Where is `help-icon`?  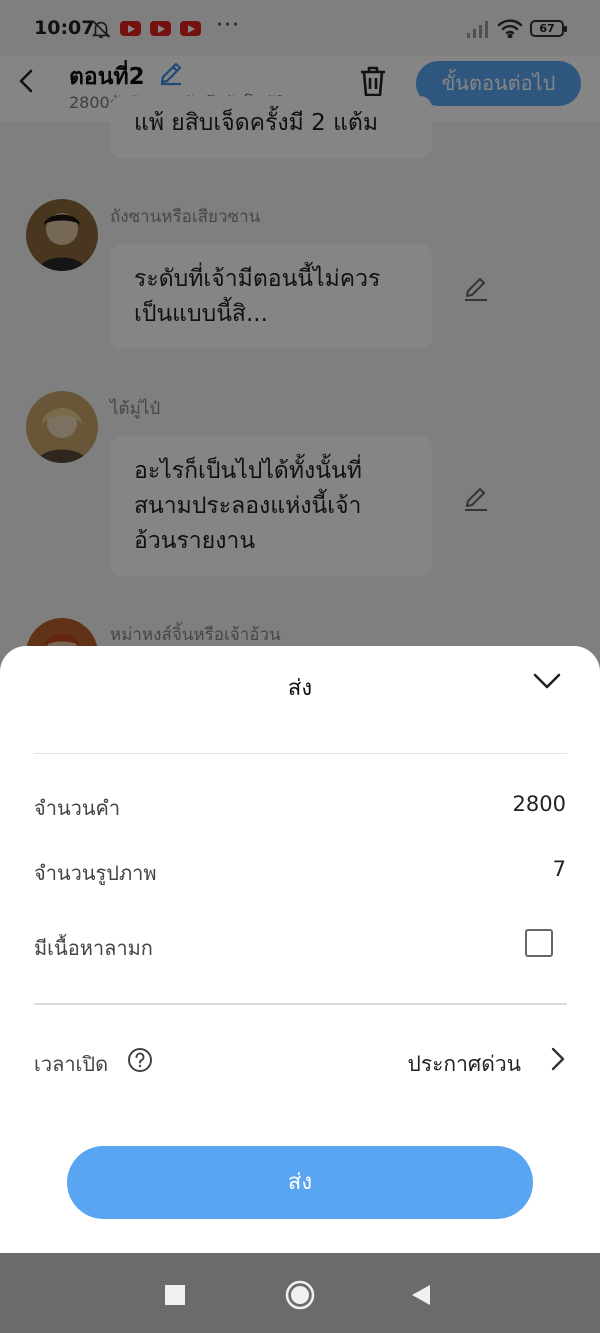
help-icon is located at coordinates (140, 1060).